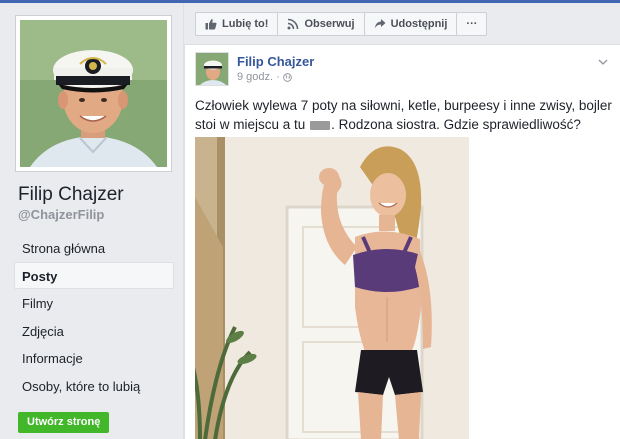 This screenshot has height=439, width=620. I want to click on nav-item-likes: Osoby, które to lubią, so click(94, 386).